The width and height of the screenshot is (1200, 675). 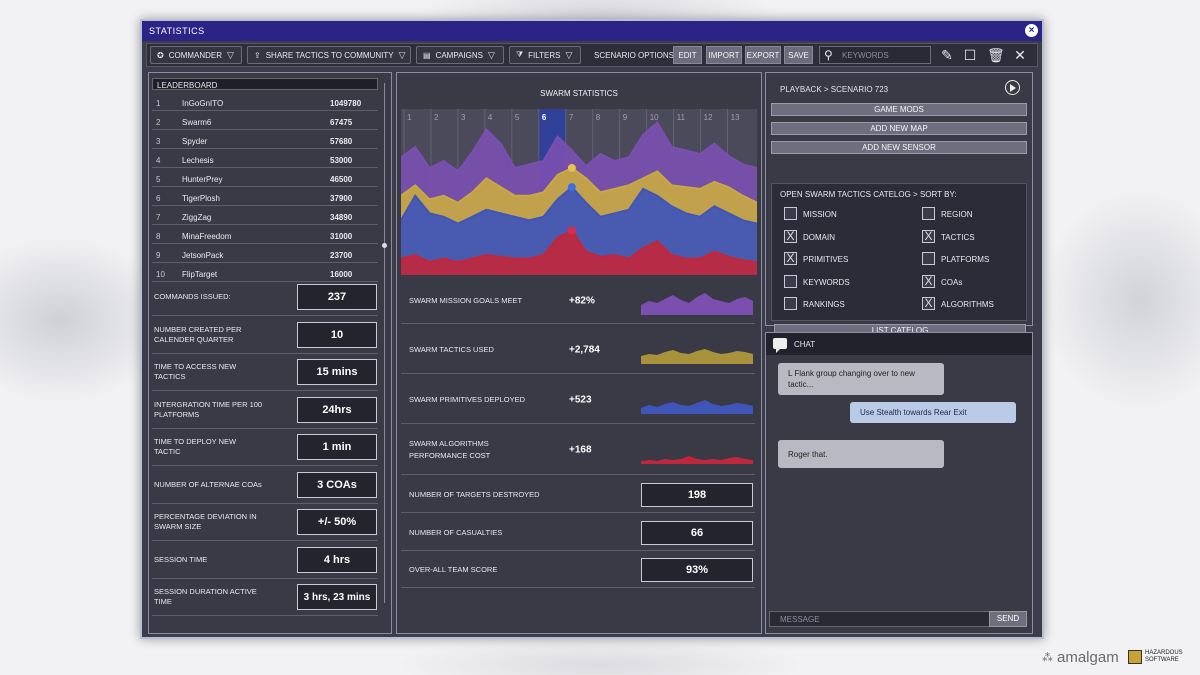 I want to click on total-label: NUMBER OF CASUALTIES, so click(x=456, y=532).